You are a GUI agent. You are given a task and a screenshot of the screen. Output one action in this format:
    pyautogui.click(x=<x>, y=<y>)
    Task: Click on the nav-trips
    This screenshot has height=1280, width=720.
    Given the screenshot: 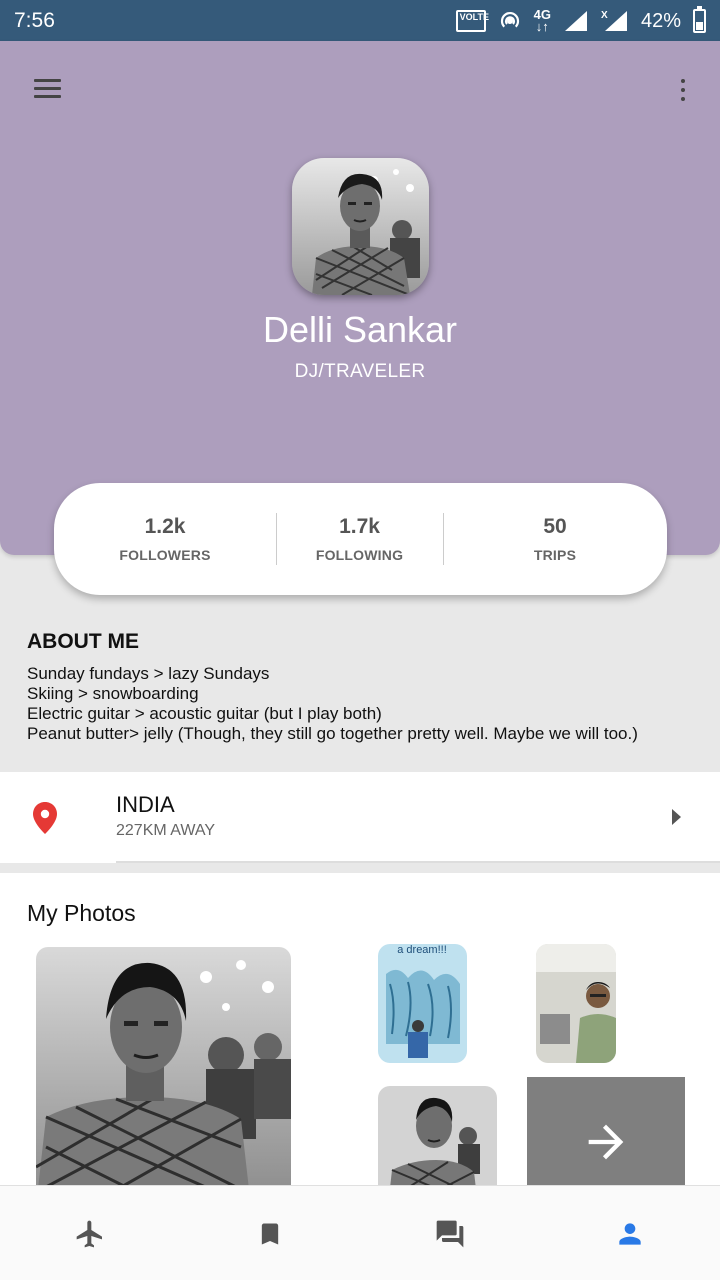 What is the action you would take?
    pyautogui.click(x=90, y=1233)
    